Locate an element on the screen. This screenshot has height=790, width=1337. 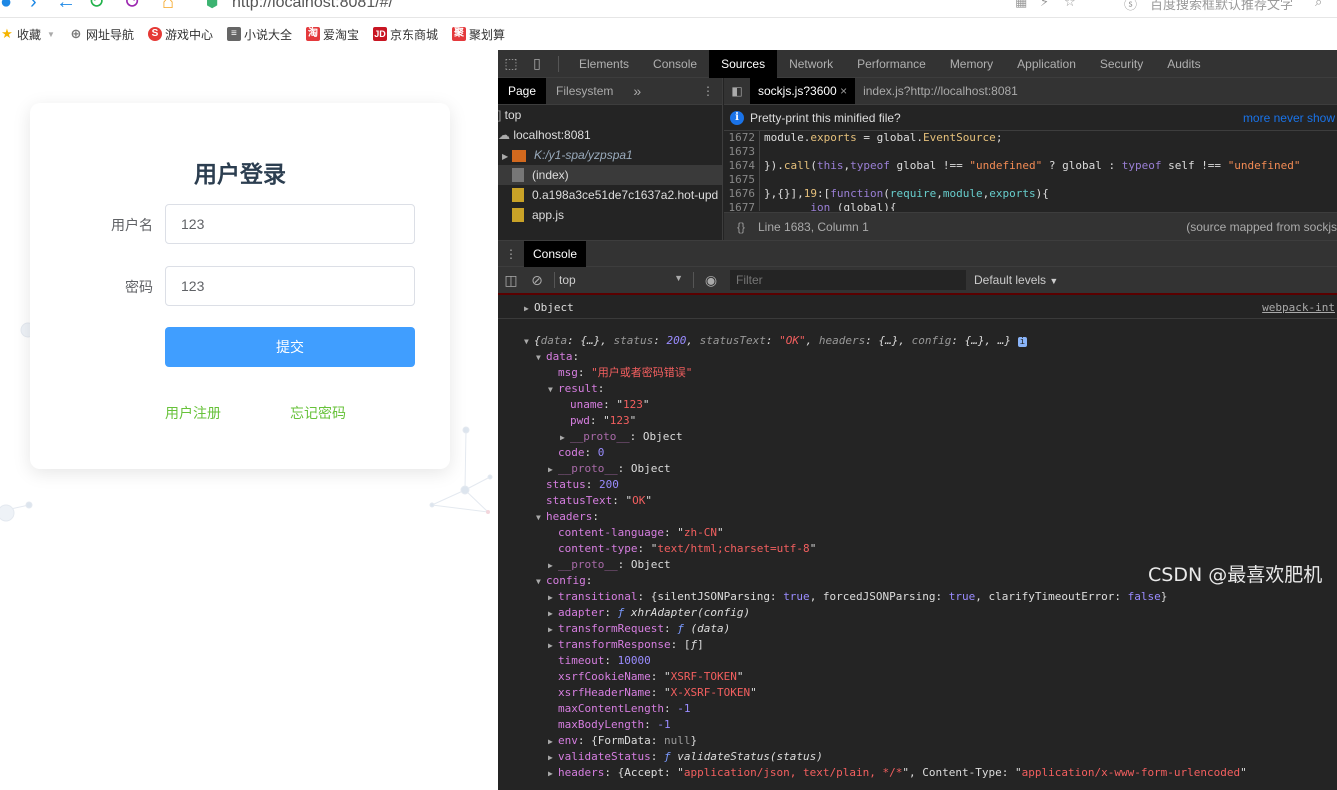
tree-node-result: ▼ result: is located at coordinates (917, 389).